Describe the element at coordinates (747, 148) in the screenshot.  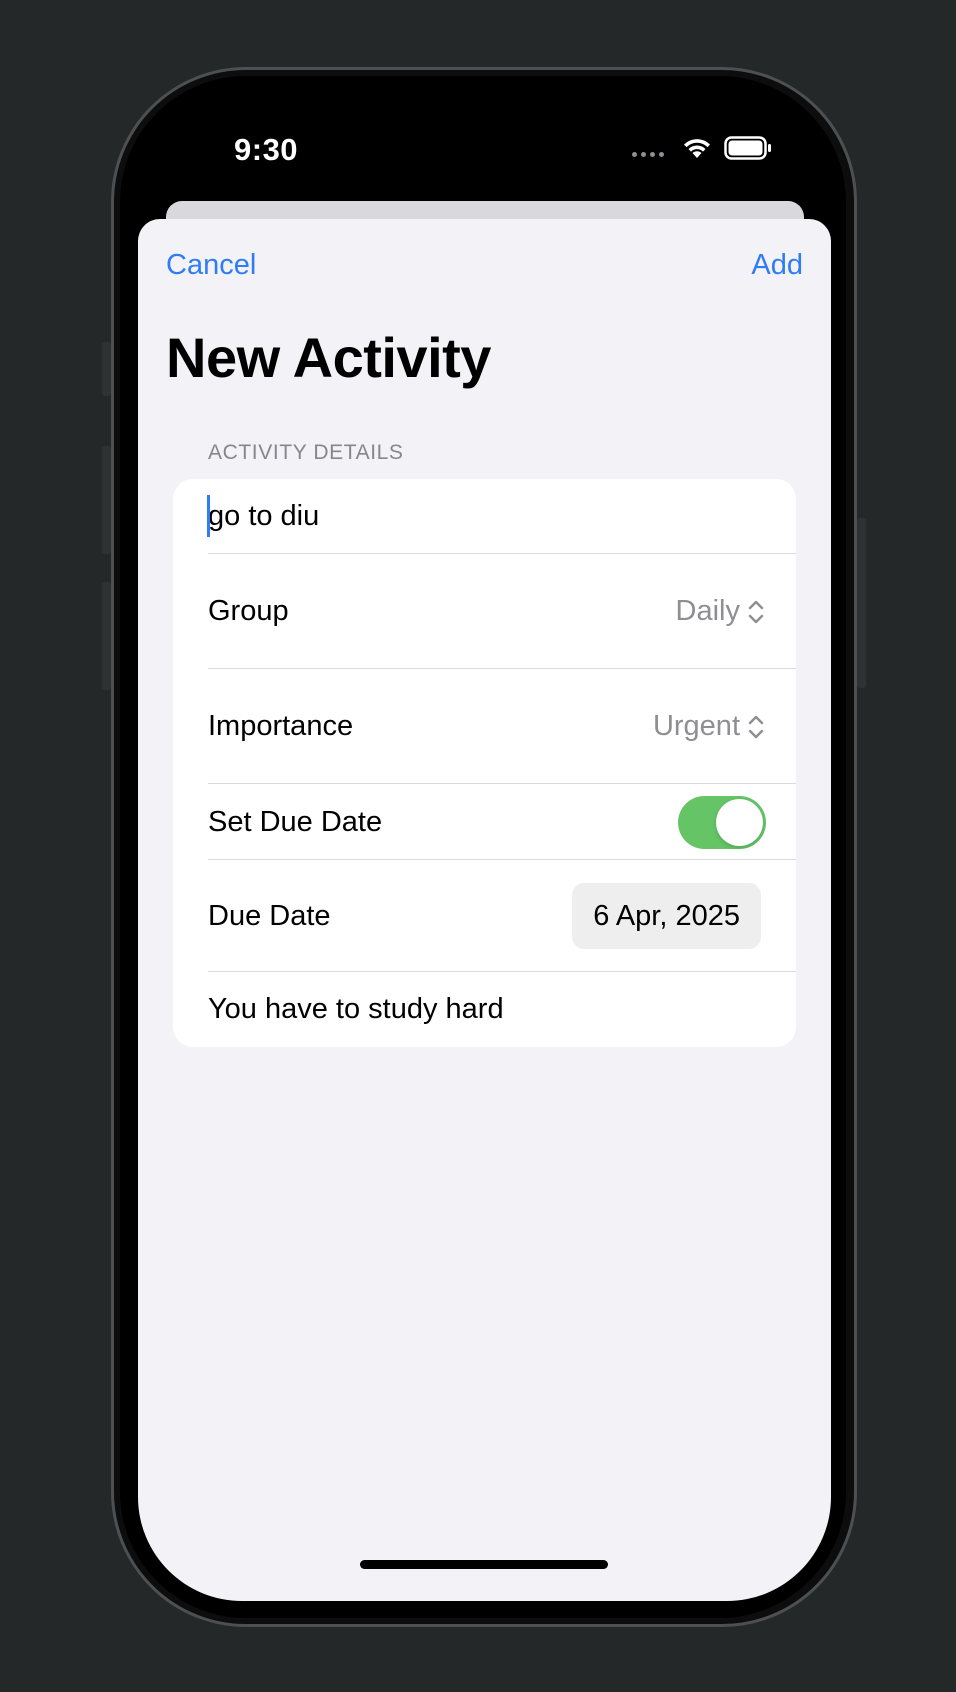
I see `battery-icon` at that location.